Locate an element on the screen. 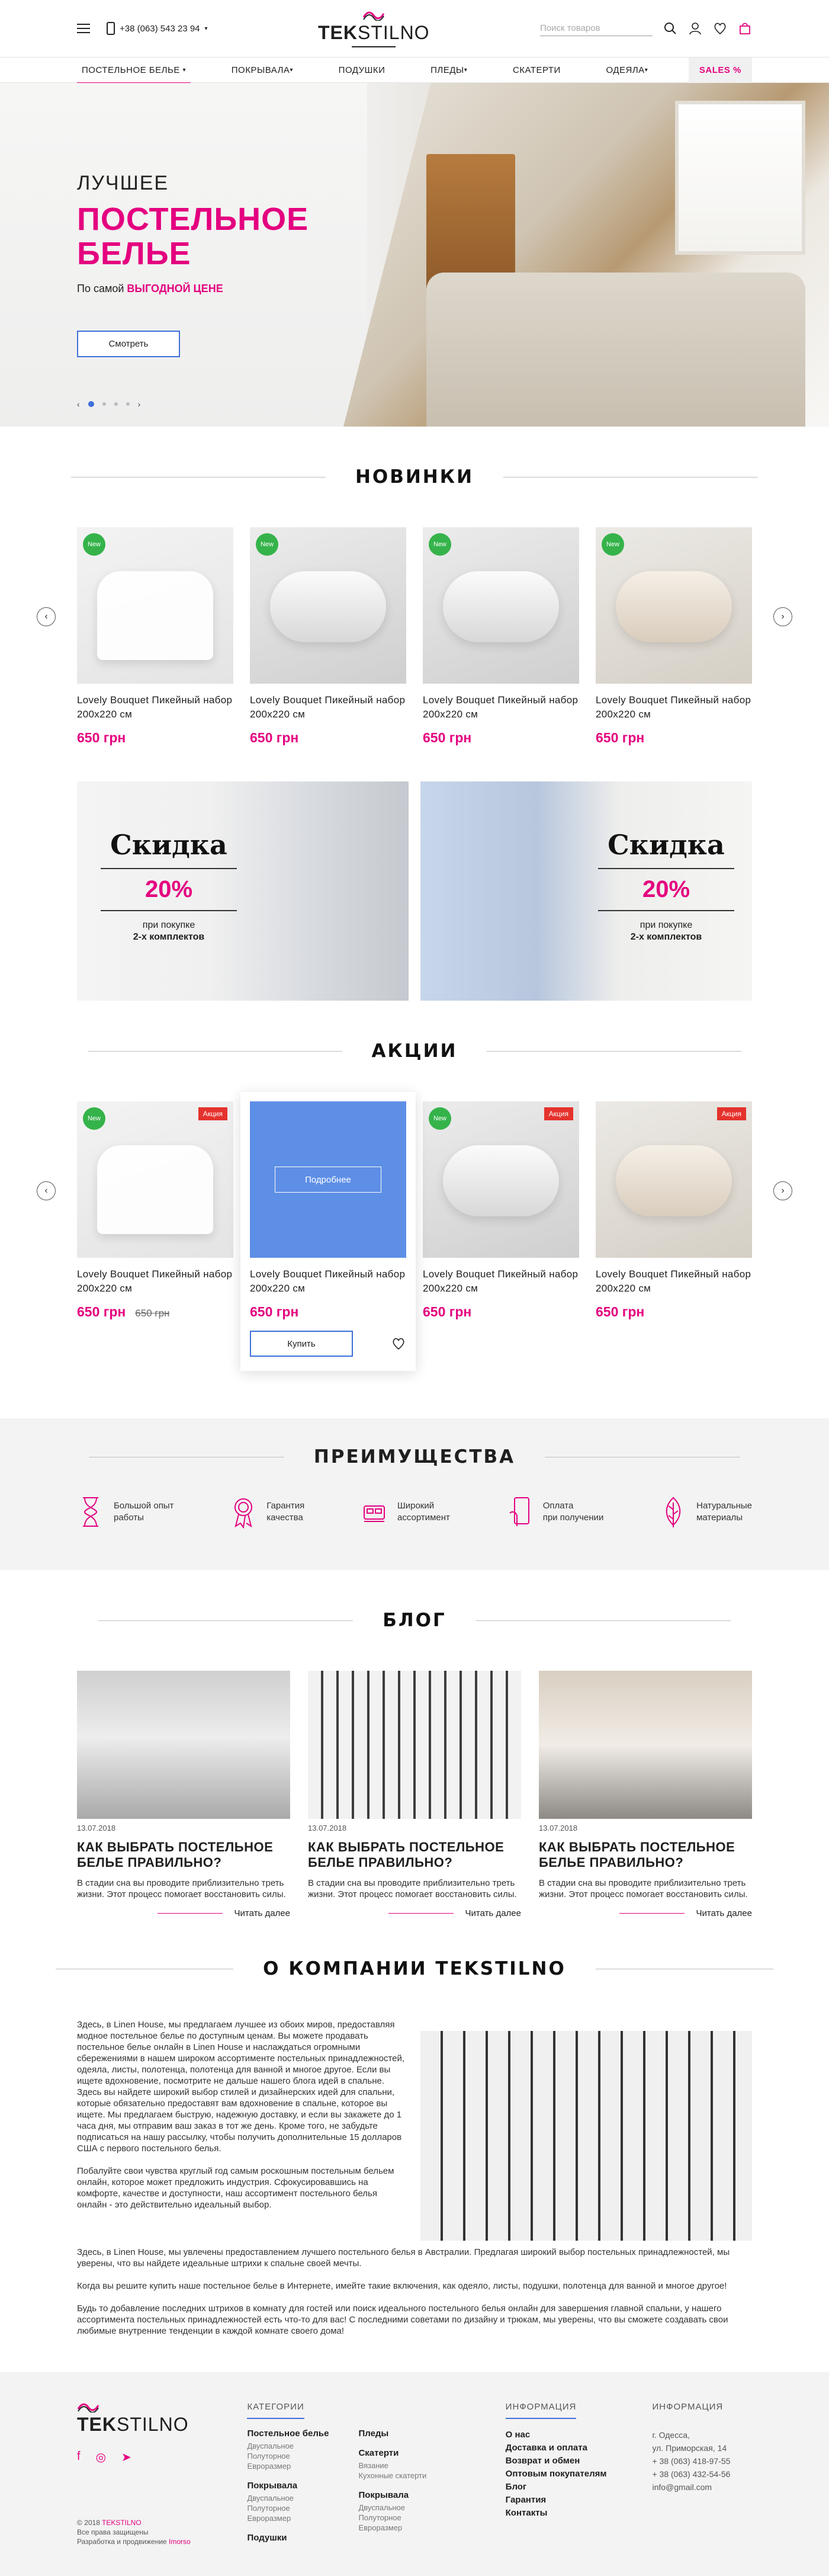 Image resolution: width=829 pixels, height=2576 pixels. contact-email: info@gmail.com is located at coordinates (702, 2487).